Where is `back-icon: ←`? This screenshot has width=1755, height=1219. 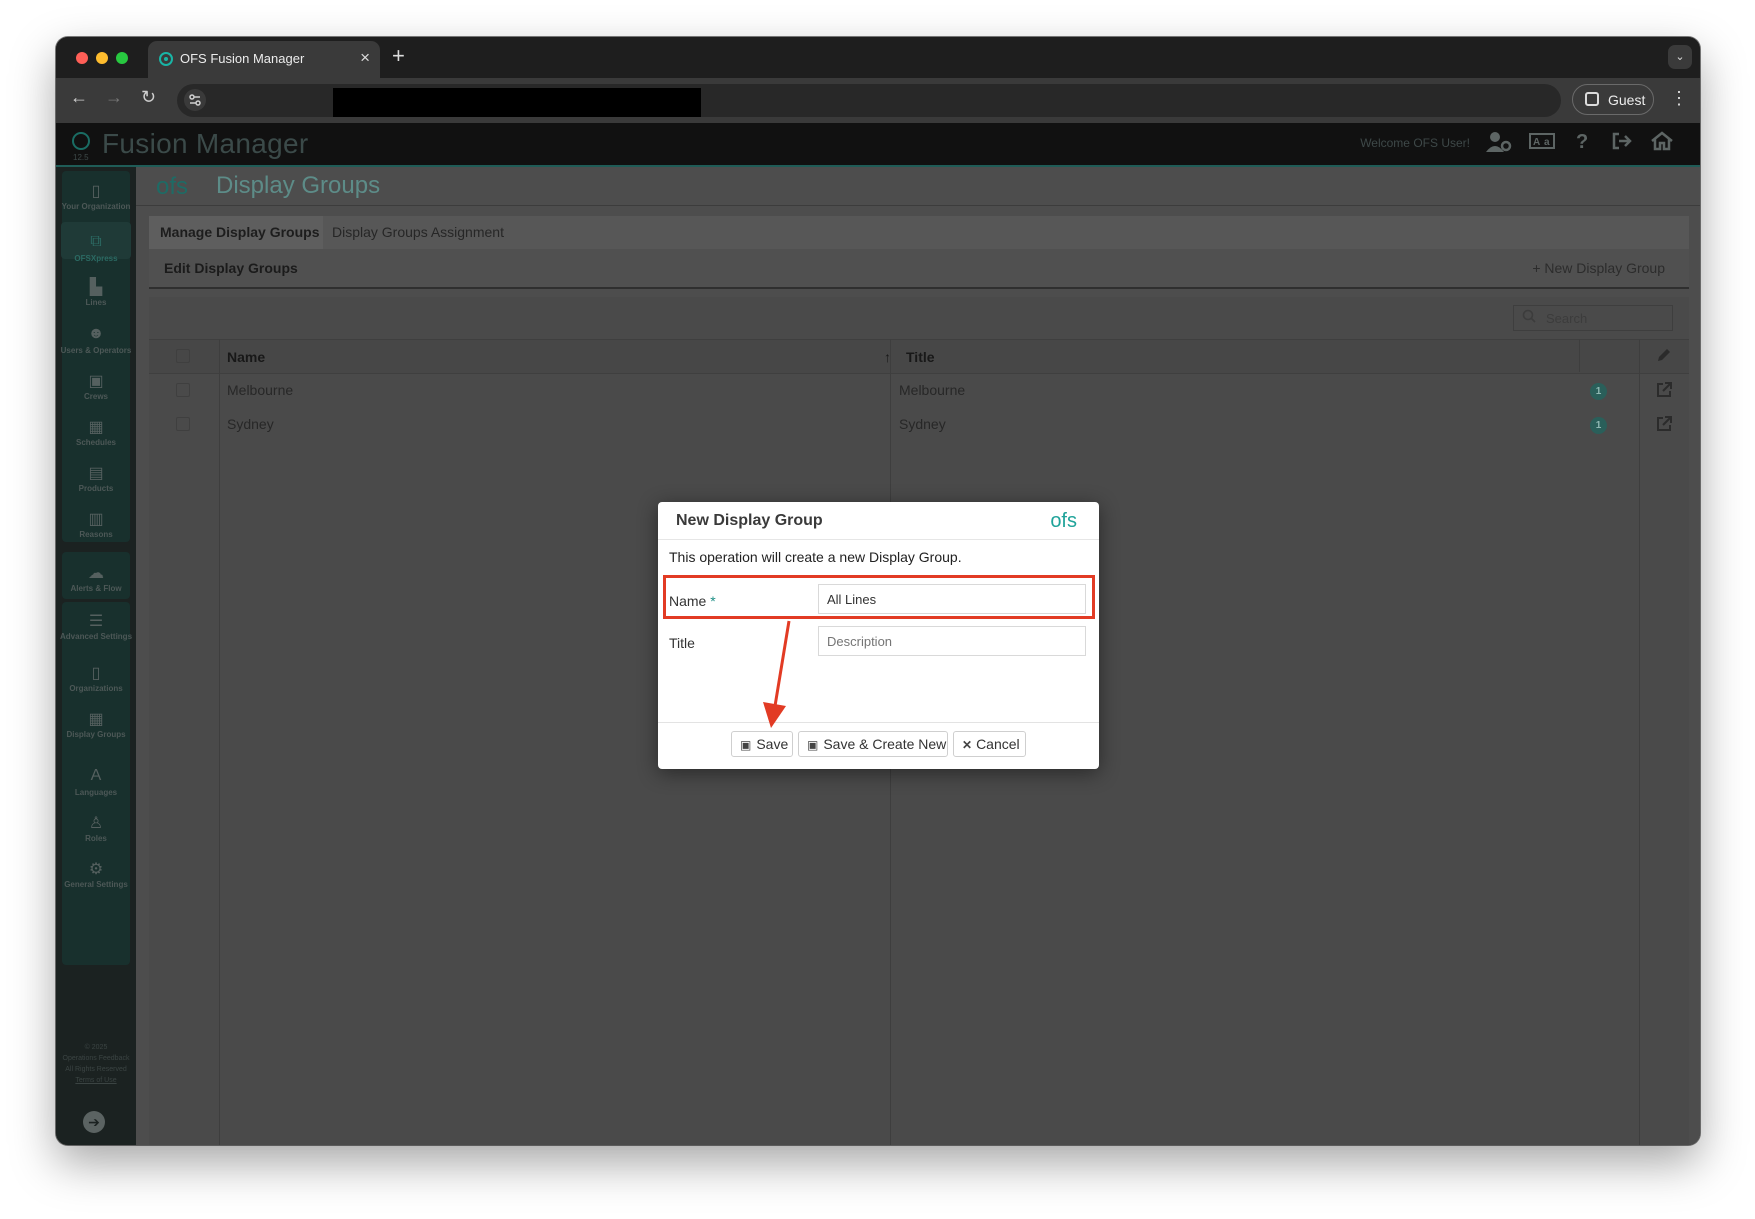 back-icon: ← is located at coordinates (79, 97).